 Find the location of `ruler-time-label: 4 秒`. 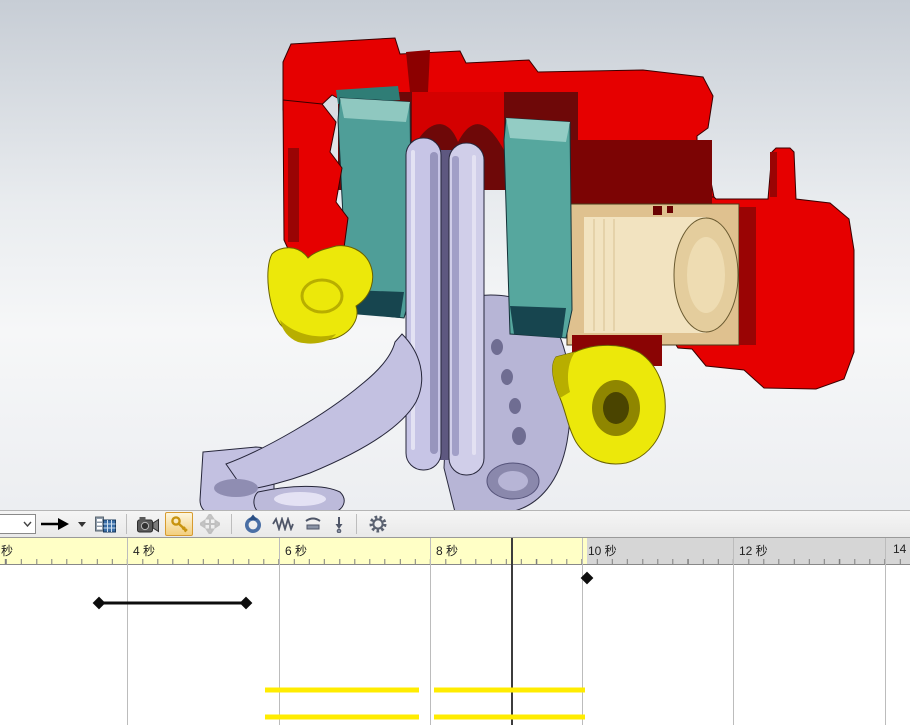

ruler-time-label: 4 秒 is located at coordinates (144, 551).